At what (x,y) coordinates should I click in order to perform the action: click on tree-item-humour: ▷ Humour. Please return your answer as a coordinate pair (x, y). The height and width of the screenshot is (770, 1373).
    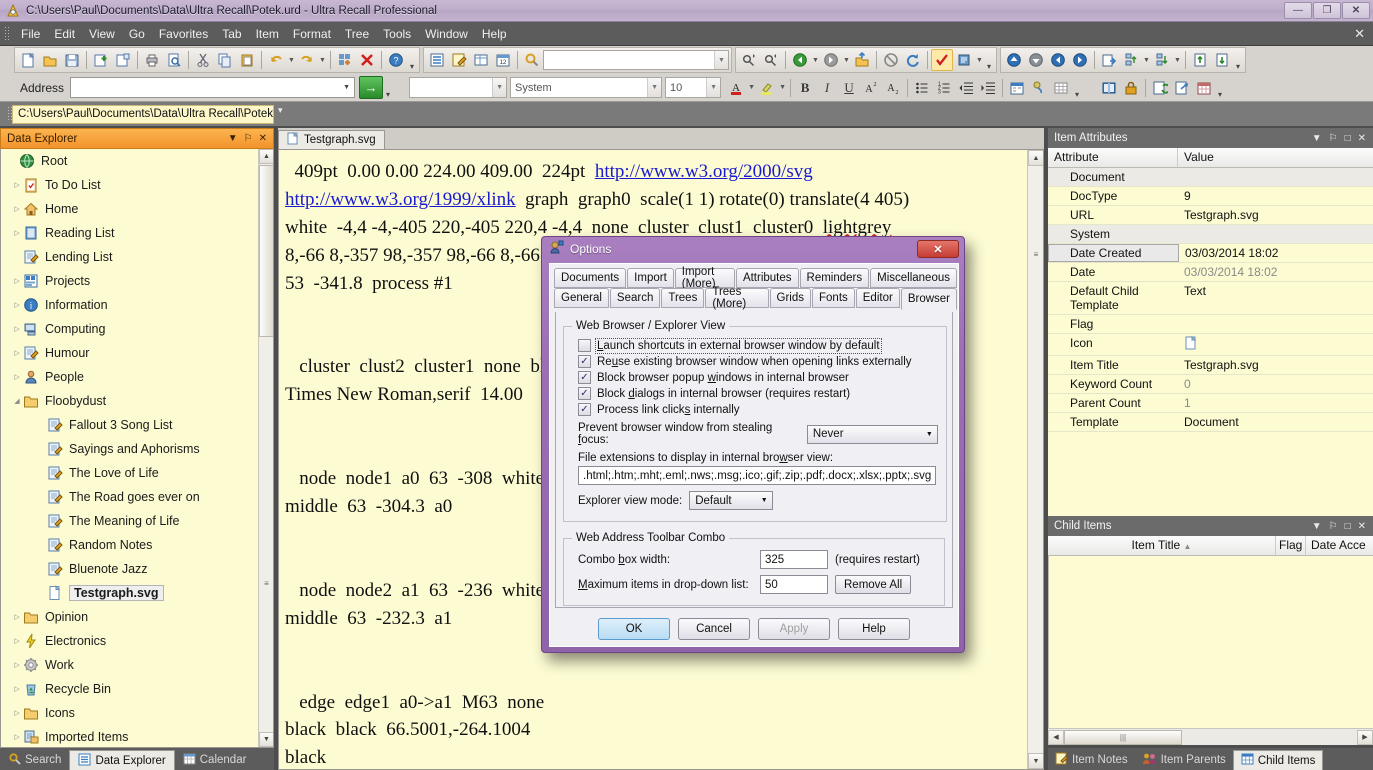
    Looking at the image, I should click on (137, 353).